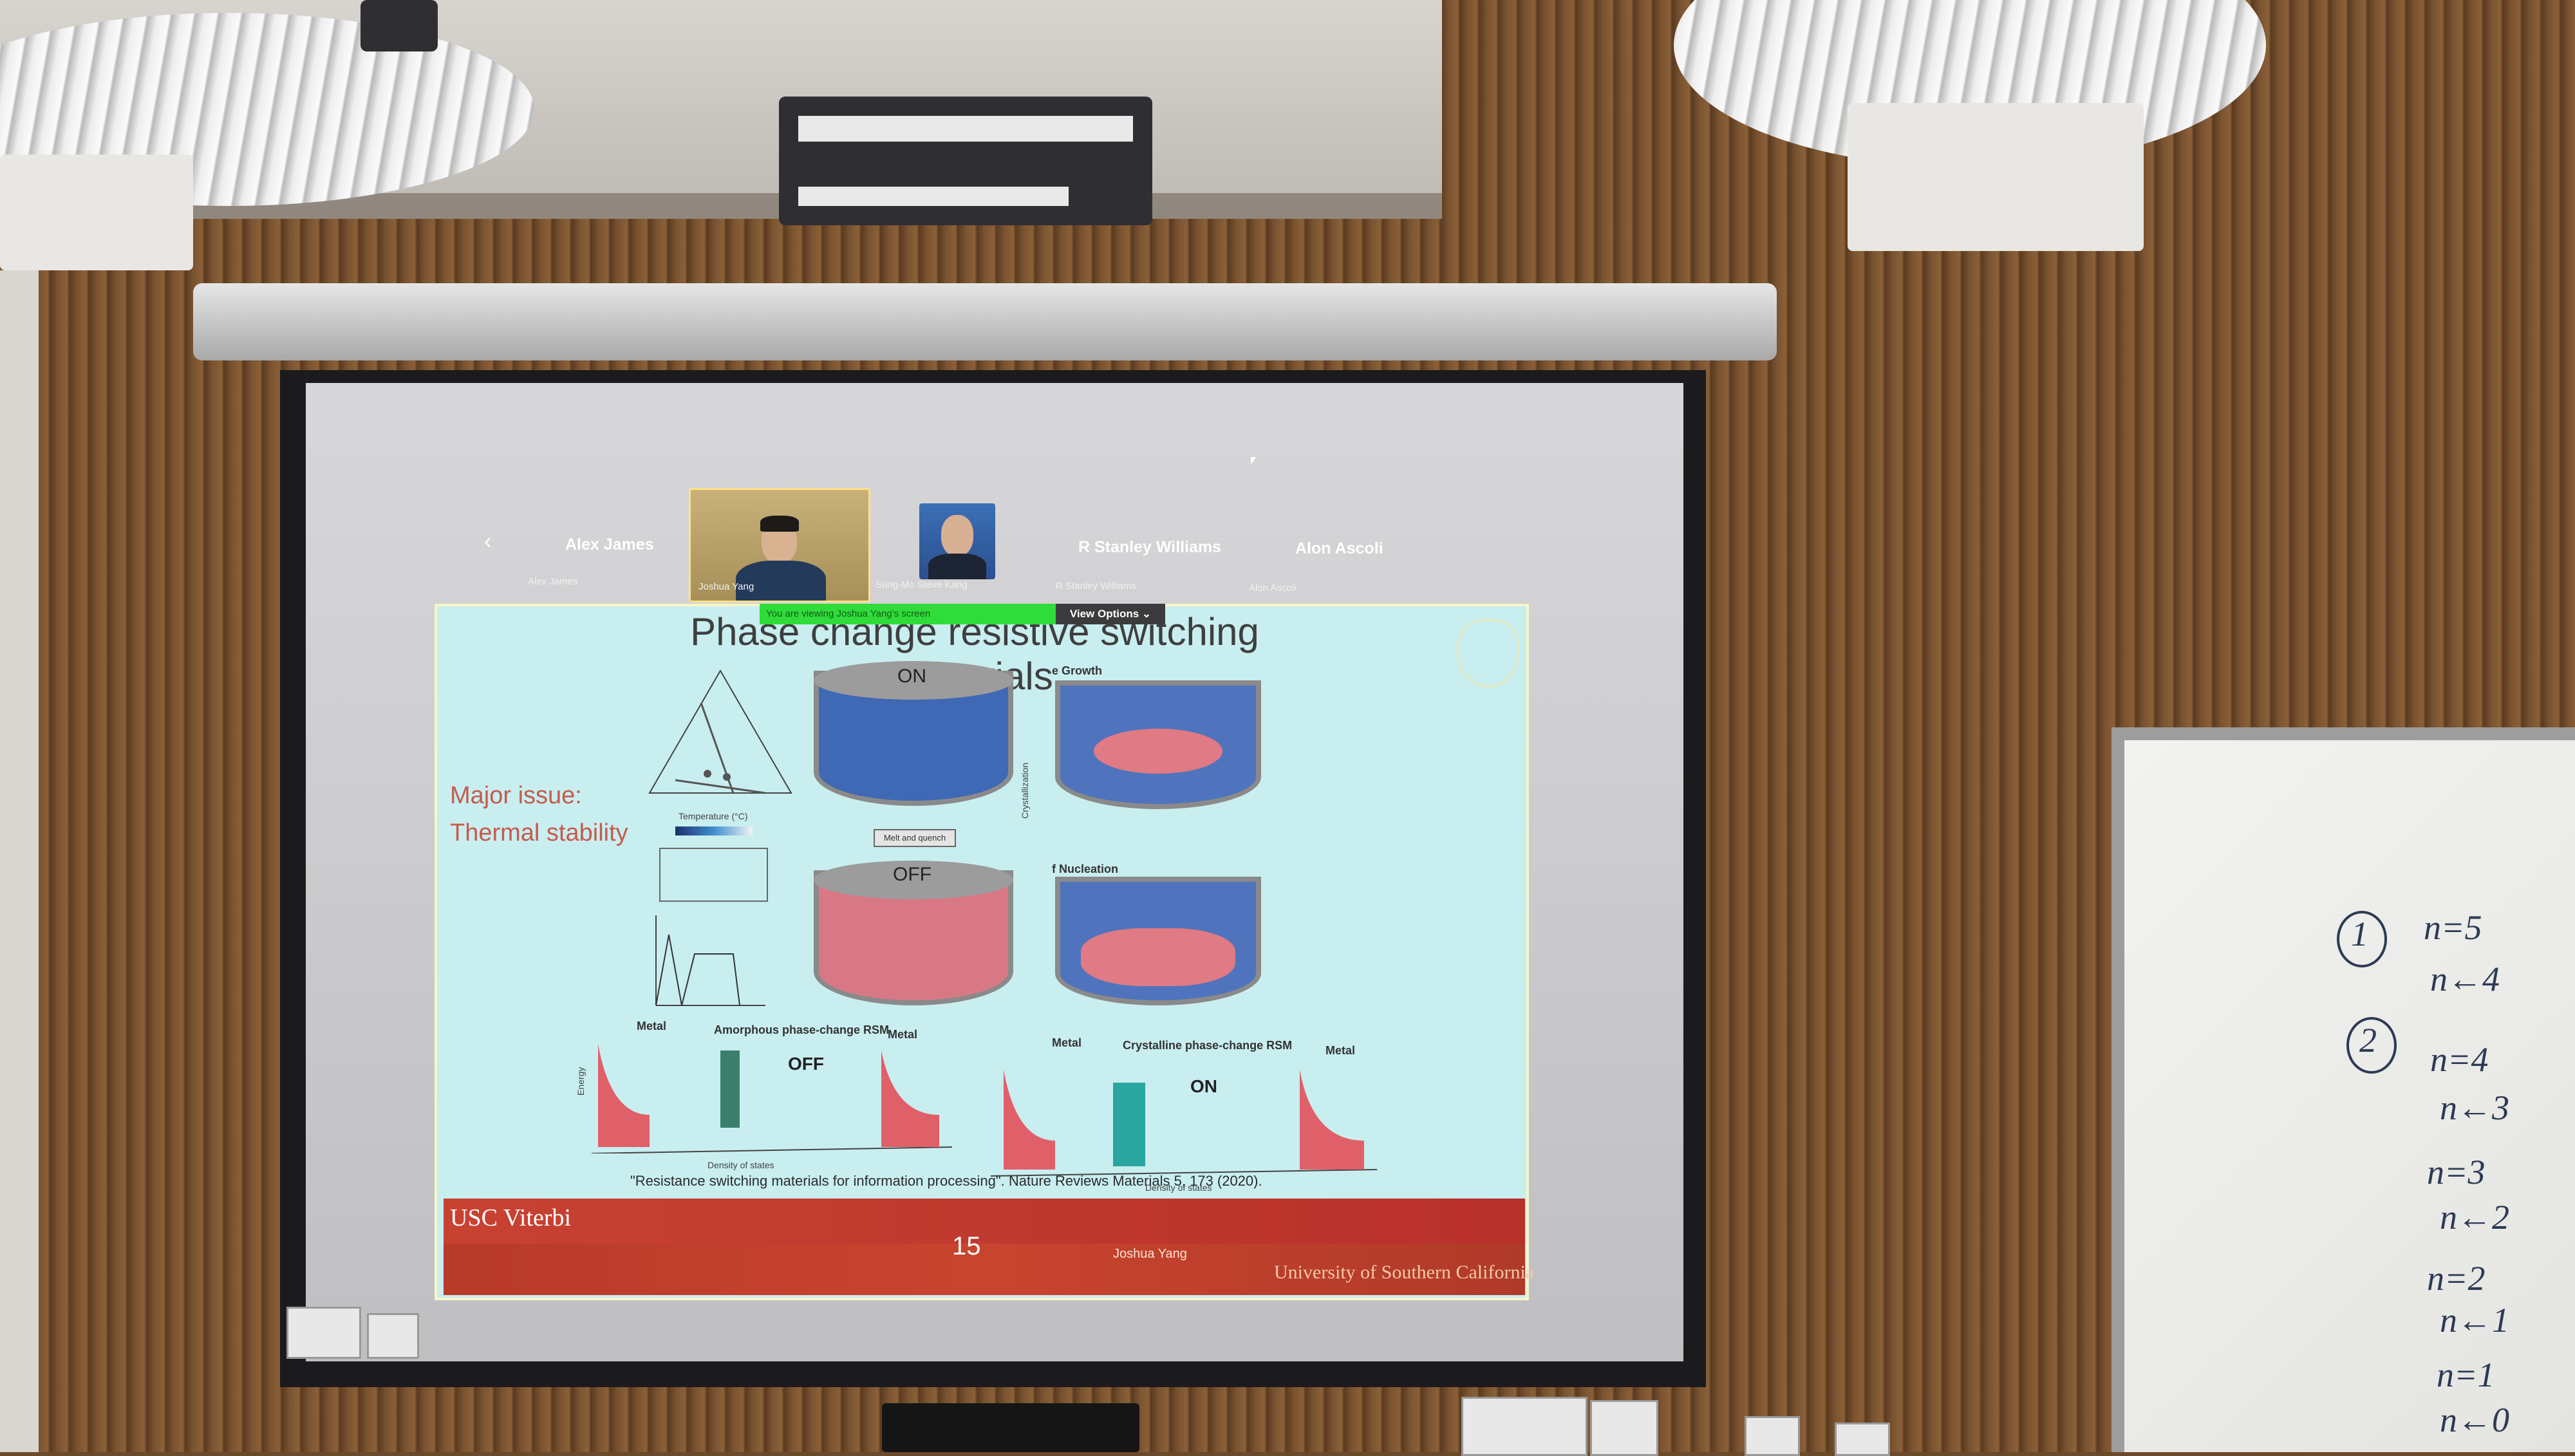 The image size is (2575, 1456). Describe the element at coordinates (985, 1221) in the screenshot. I see `slide-footer-bar` at that location.